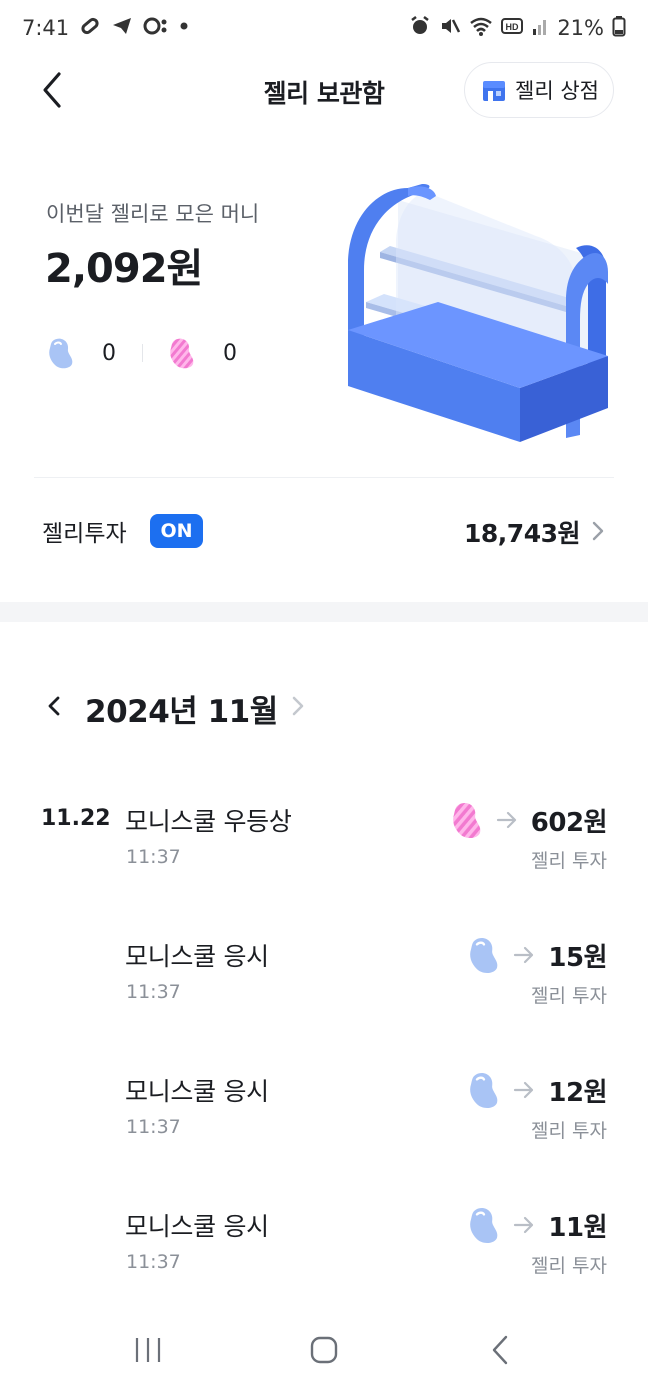  I want to click on store-icon, so click(494, 91).